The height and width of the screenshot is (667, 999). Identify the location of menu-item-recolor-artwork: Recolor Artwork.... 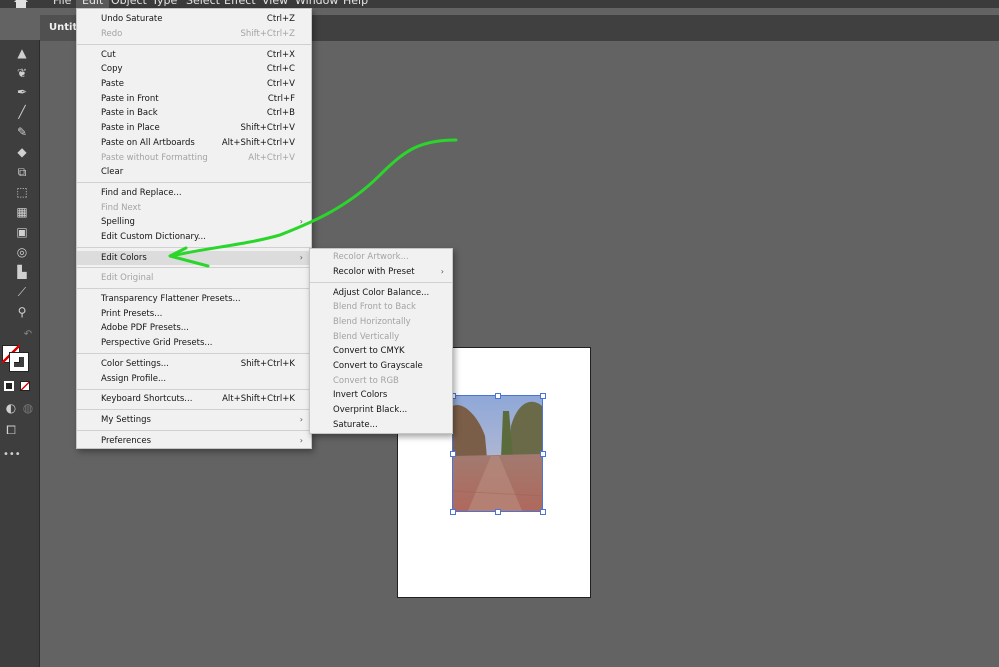
(381, 257).